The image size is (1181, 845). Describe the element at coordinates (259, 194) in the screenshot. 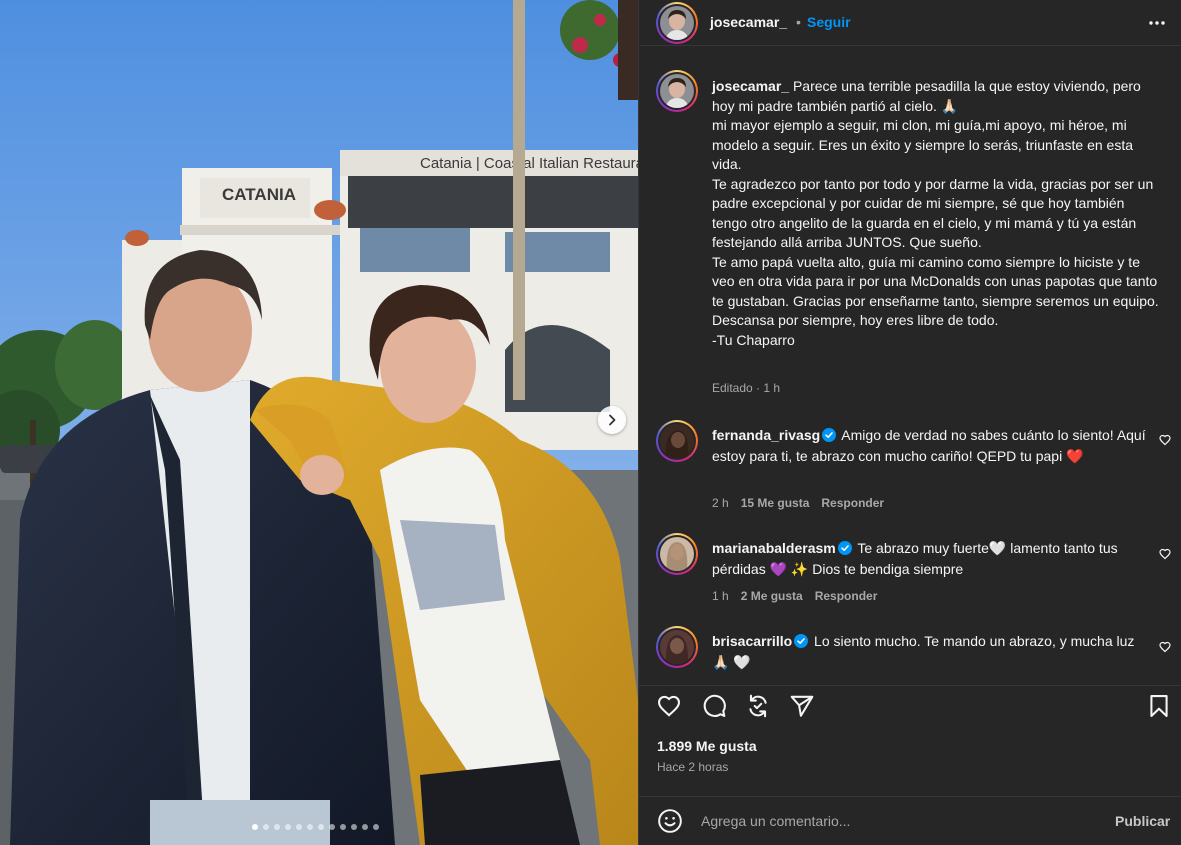

I see `restaurant-logo: CATANIA` at that location.